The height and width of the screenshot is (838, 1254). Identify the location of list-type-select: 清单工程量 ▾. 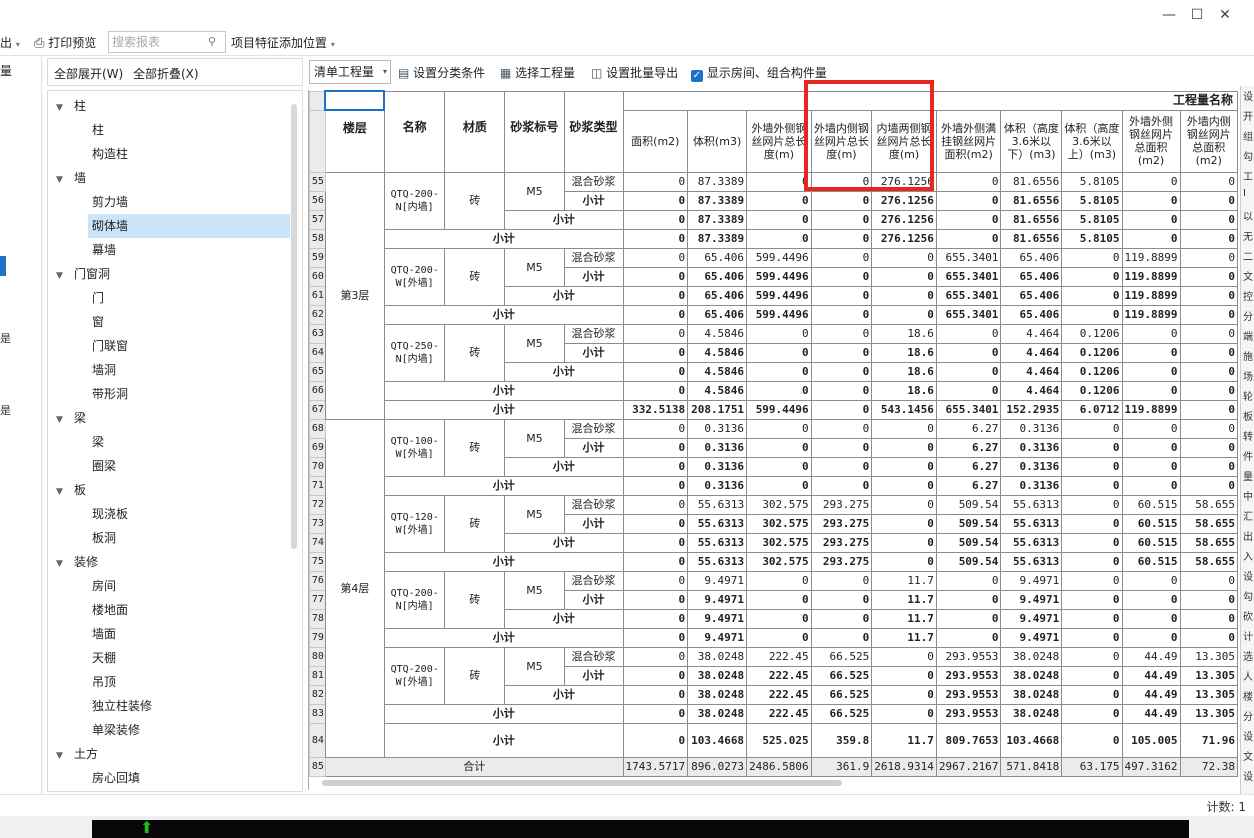
(350, 72).